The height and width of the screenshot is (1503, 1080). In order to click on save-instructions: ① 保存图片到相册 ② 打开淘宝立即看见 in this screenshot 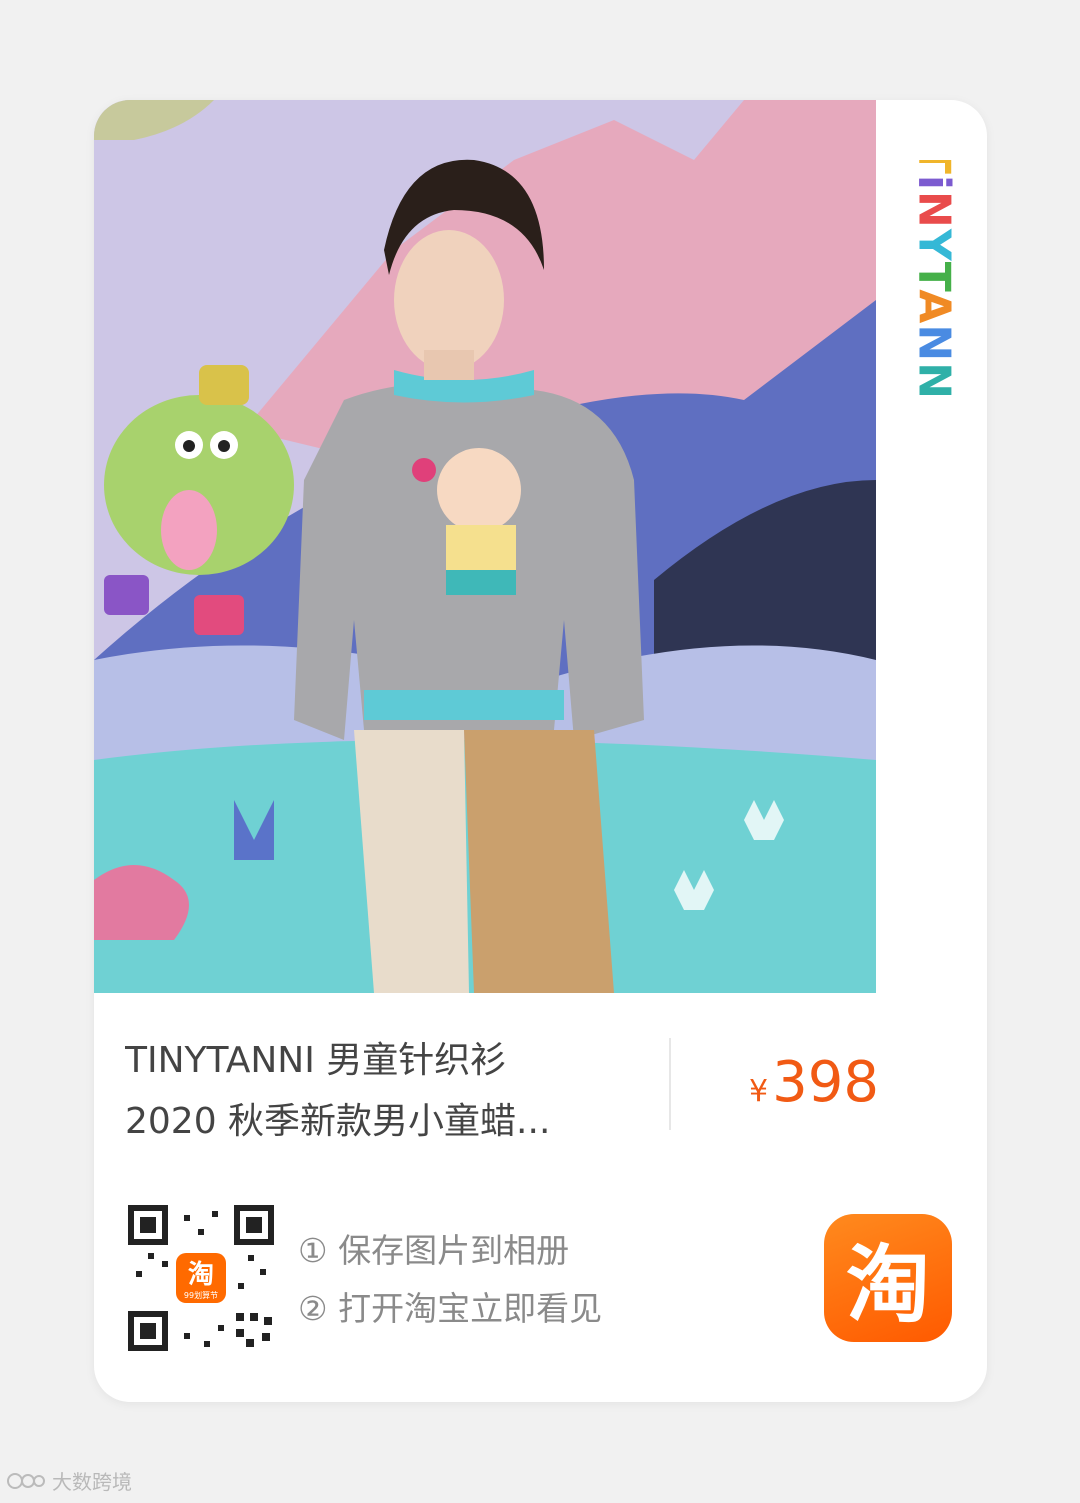, I will do `click(450, 1280)`.